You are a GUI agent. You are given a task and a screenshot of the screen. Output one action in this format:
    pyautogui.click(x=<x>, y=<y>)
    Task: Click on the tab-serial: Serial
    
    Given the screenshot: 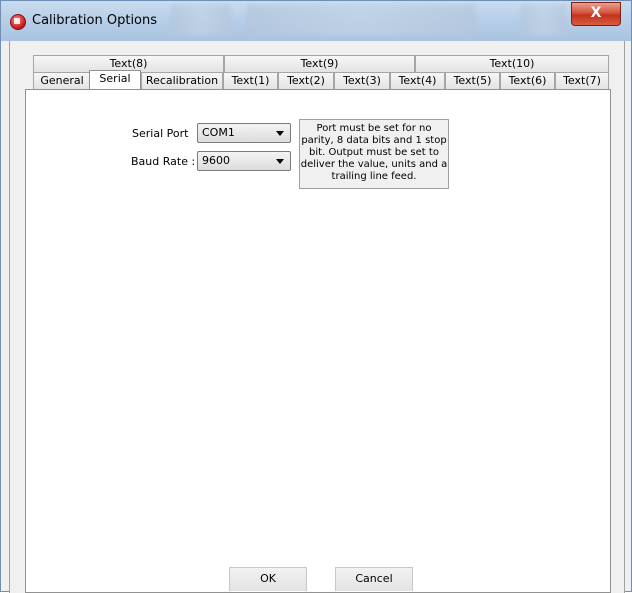 What is the action you would take?
    pyautogui.click(x=115, y=79)
    